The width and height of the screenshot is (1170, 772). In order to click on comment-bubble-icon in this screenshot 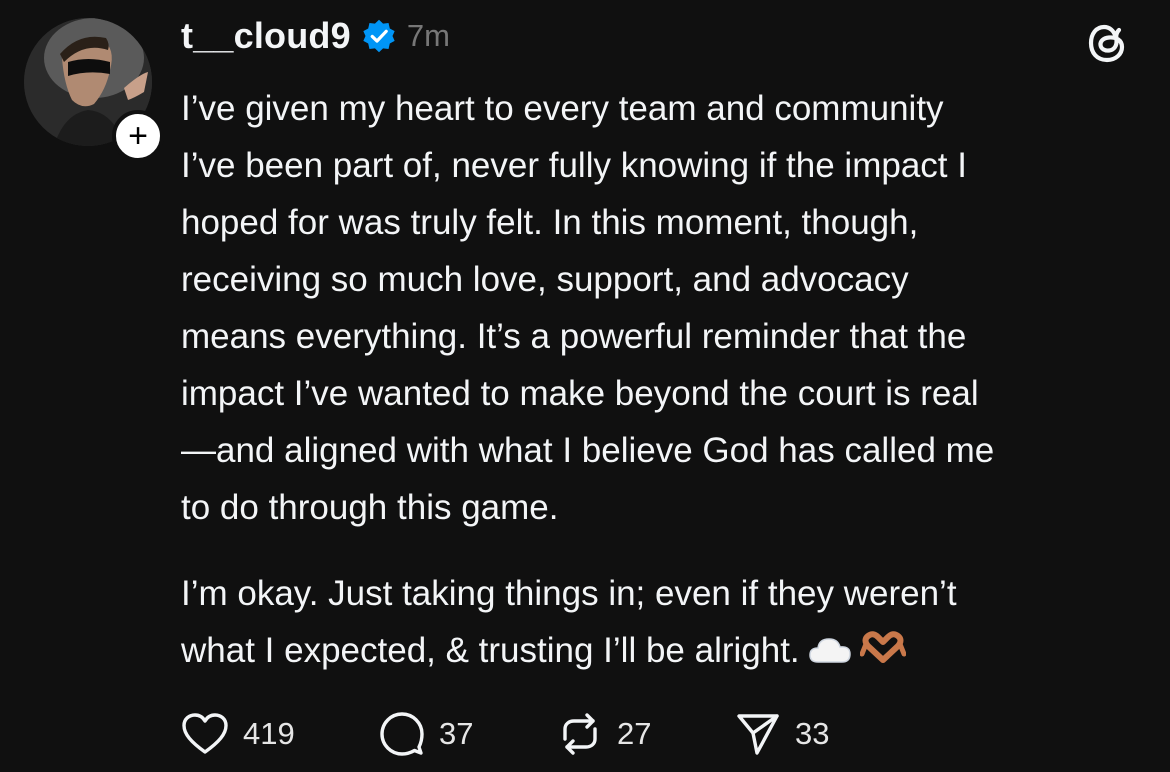, I will do `click(402, 734)`.